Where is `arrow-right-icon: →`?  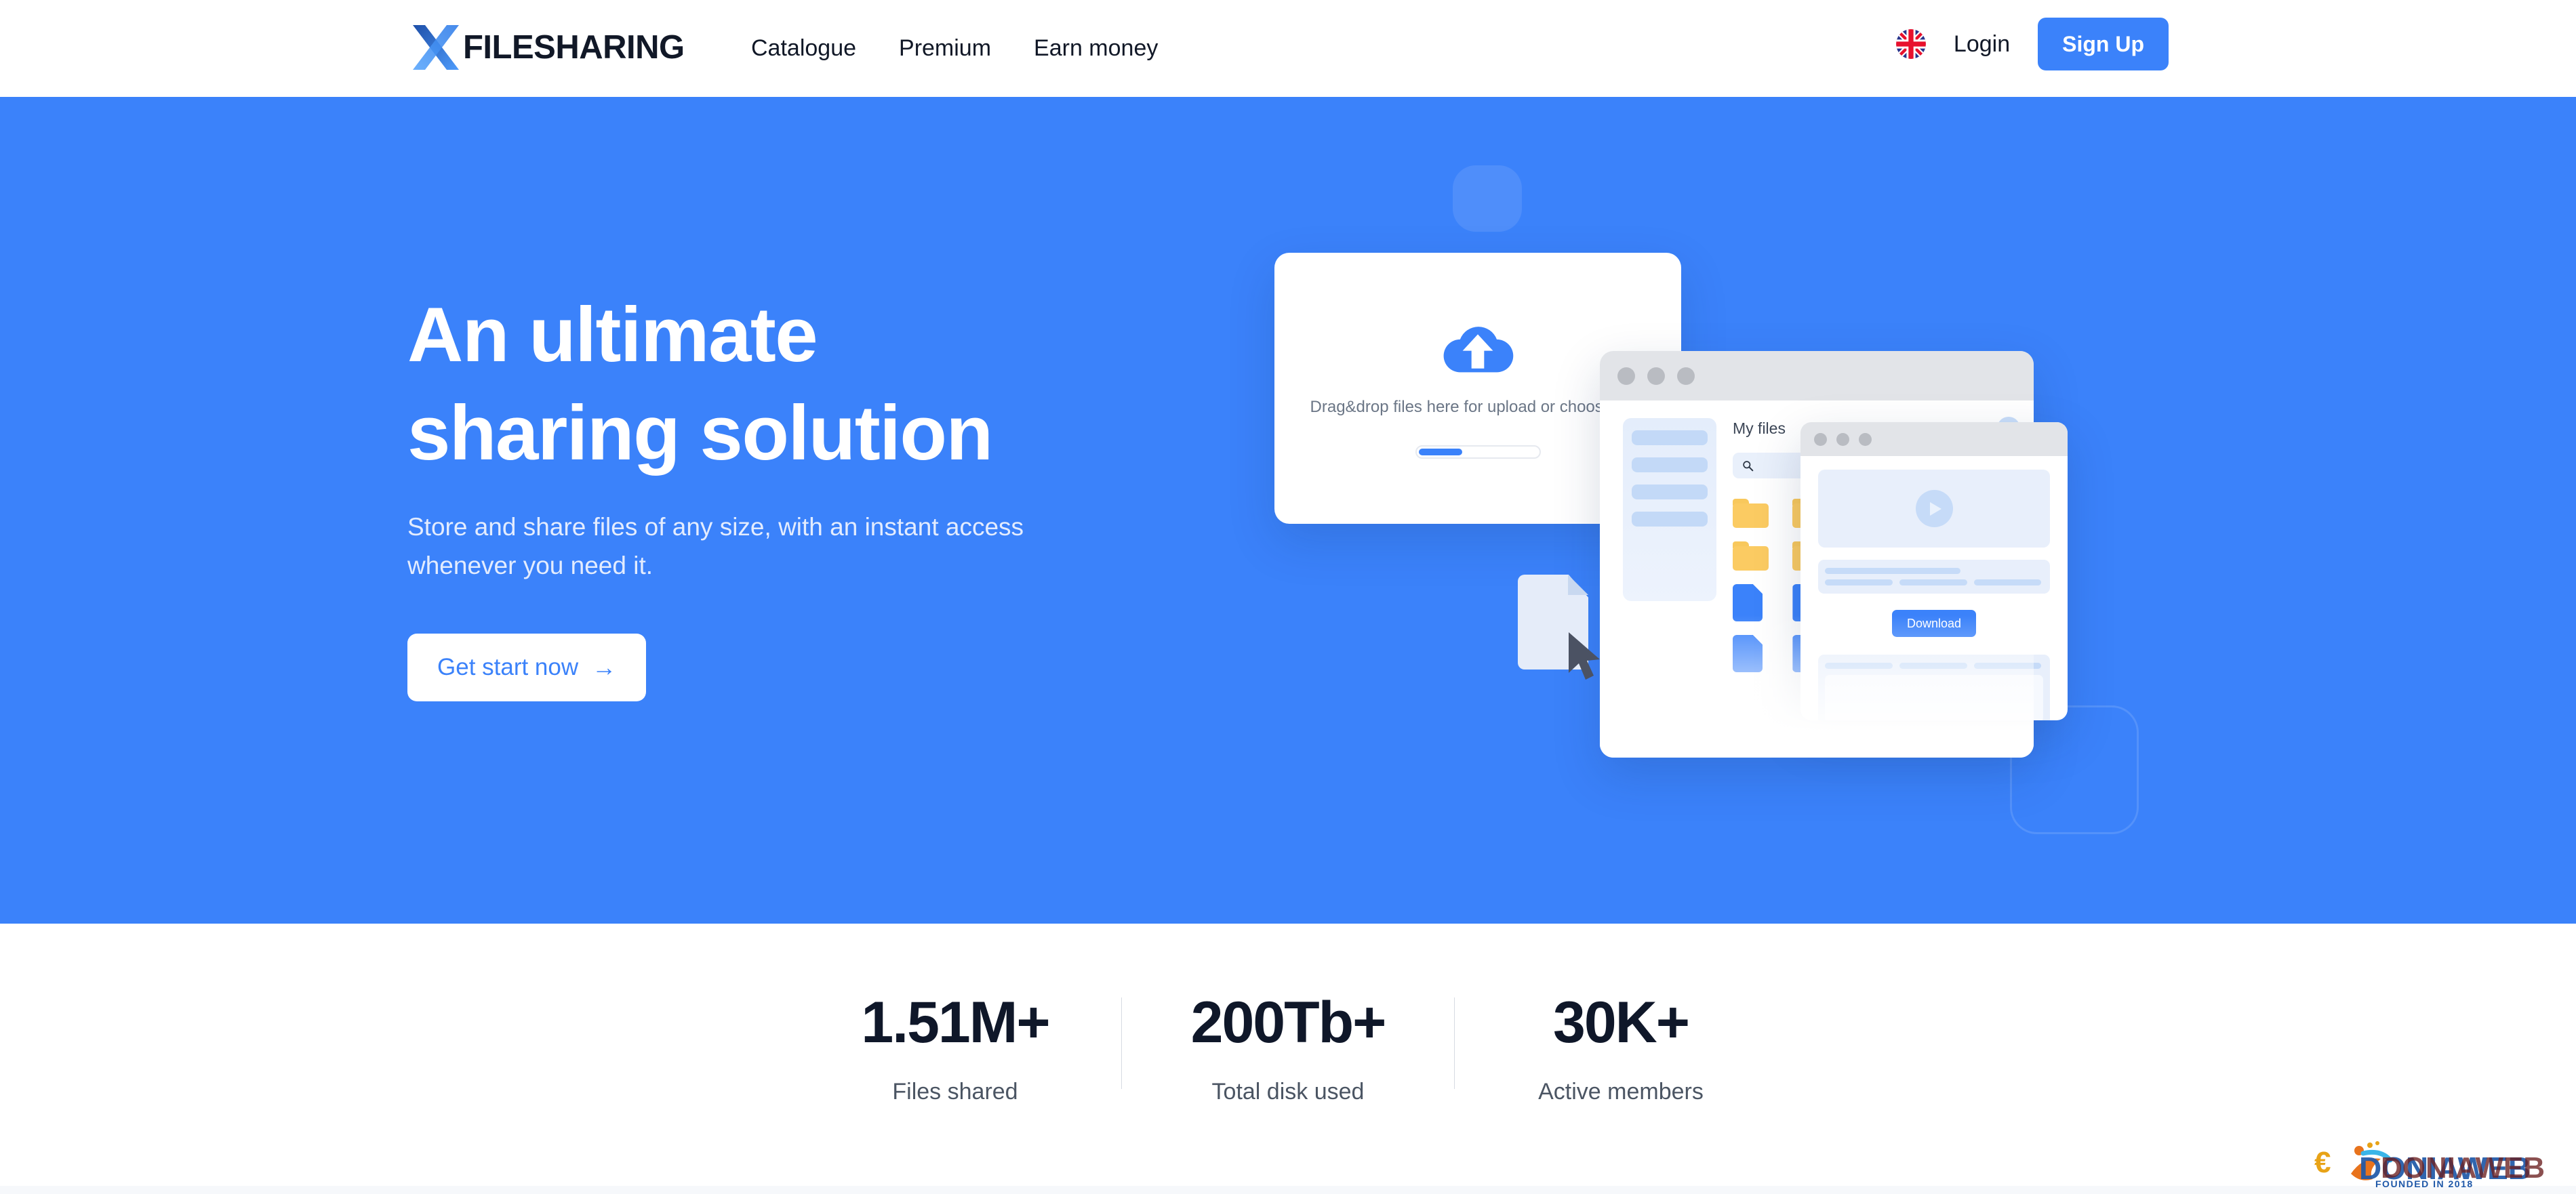
arrow-right-icon: → is located at coordinates (604, 667).